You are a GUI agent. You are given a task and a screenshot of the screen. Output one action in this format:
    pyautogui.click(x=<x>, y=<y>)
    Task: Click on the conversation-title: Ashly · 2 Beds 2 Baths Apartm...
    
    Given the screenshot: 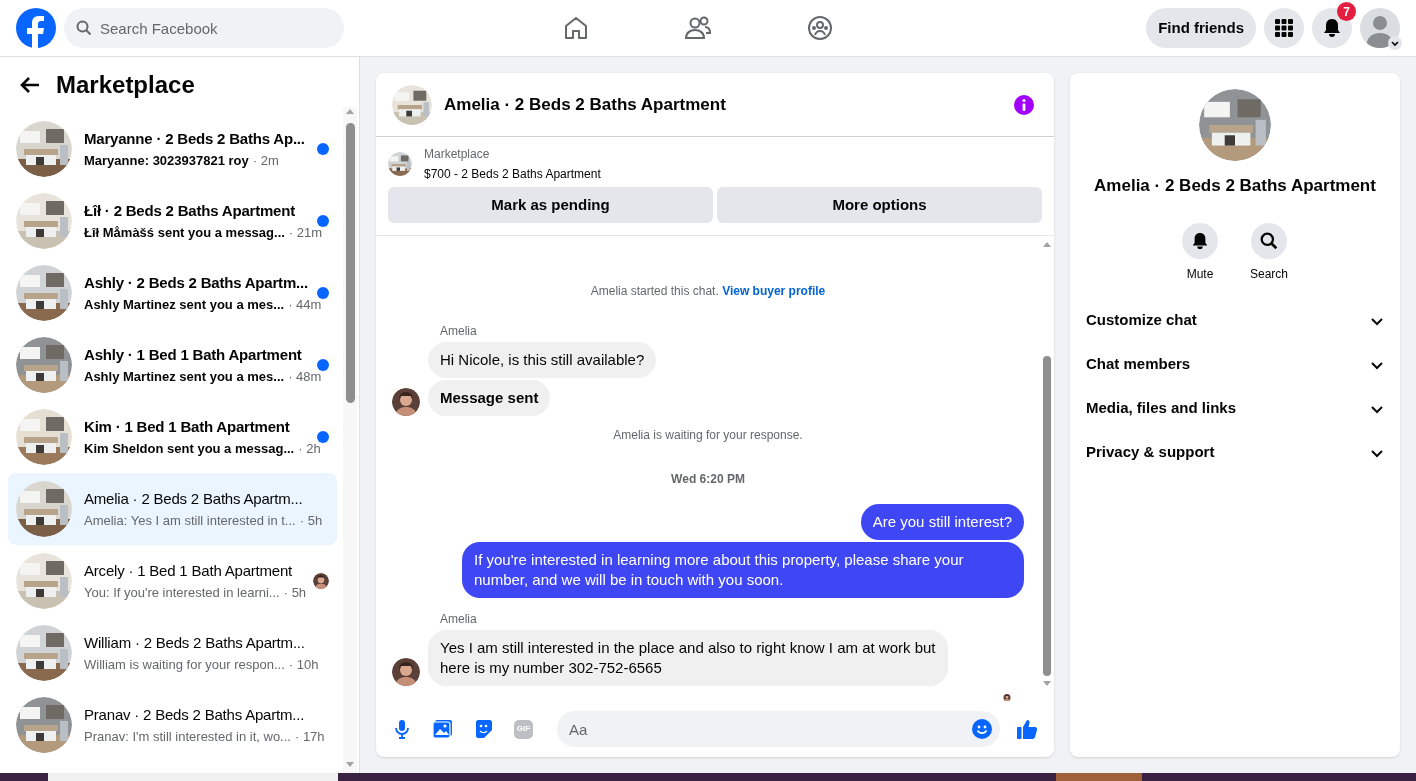 What is the action you would take?
    pyautogui.click(x=194, y=282)
    